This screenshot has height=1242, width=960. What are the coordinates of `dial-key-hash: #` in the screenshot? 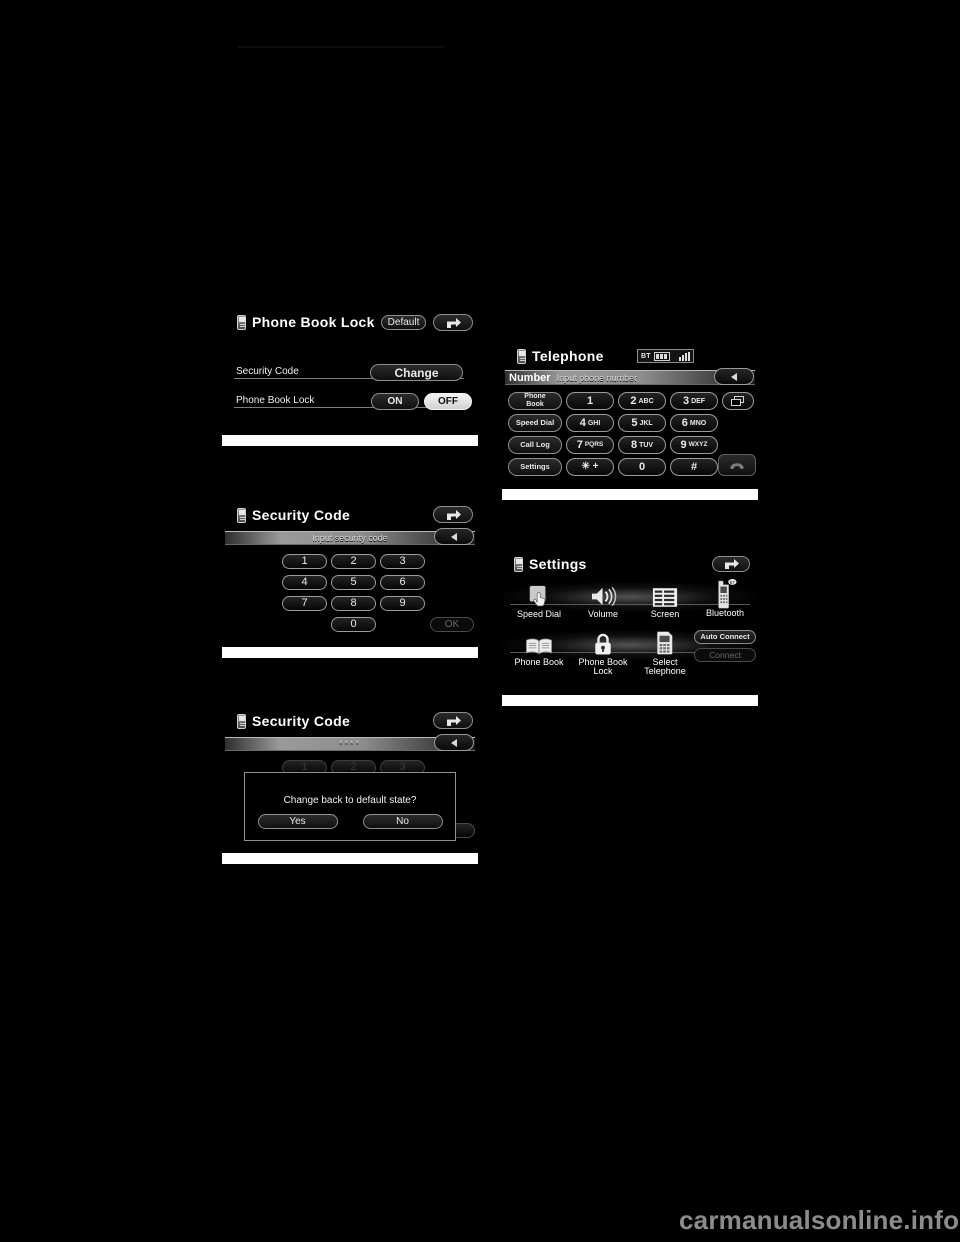 It's located at (694, 467).